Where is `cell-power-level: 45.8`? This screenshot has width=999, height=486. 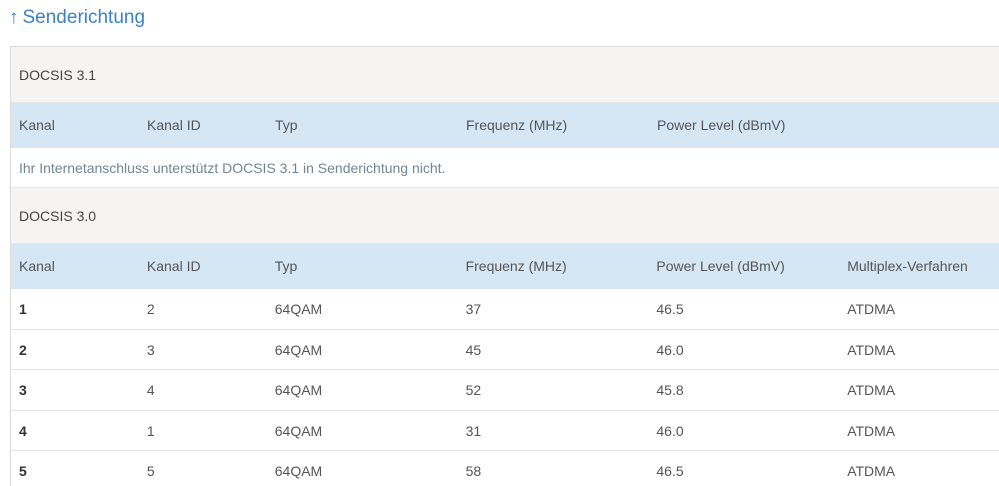 cell-power-level: 45.8 is located at coordinates (670, 390).